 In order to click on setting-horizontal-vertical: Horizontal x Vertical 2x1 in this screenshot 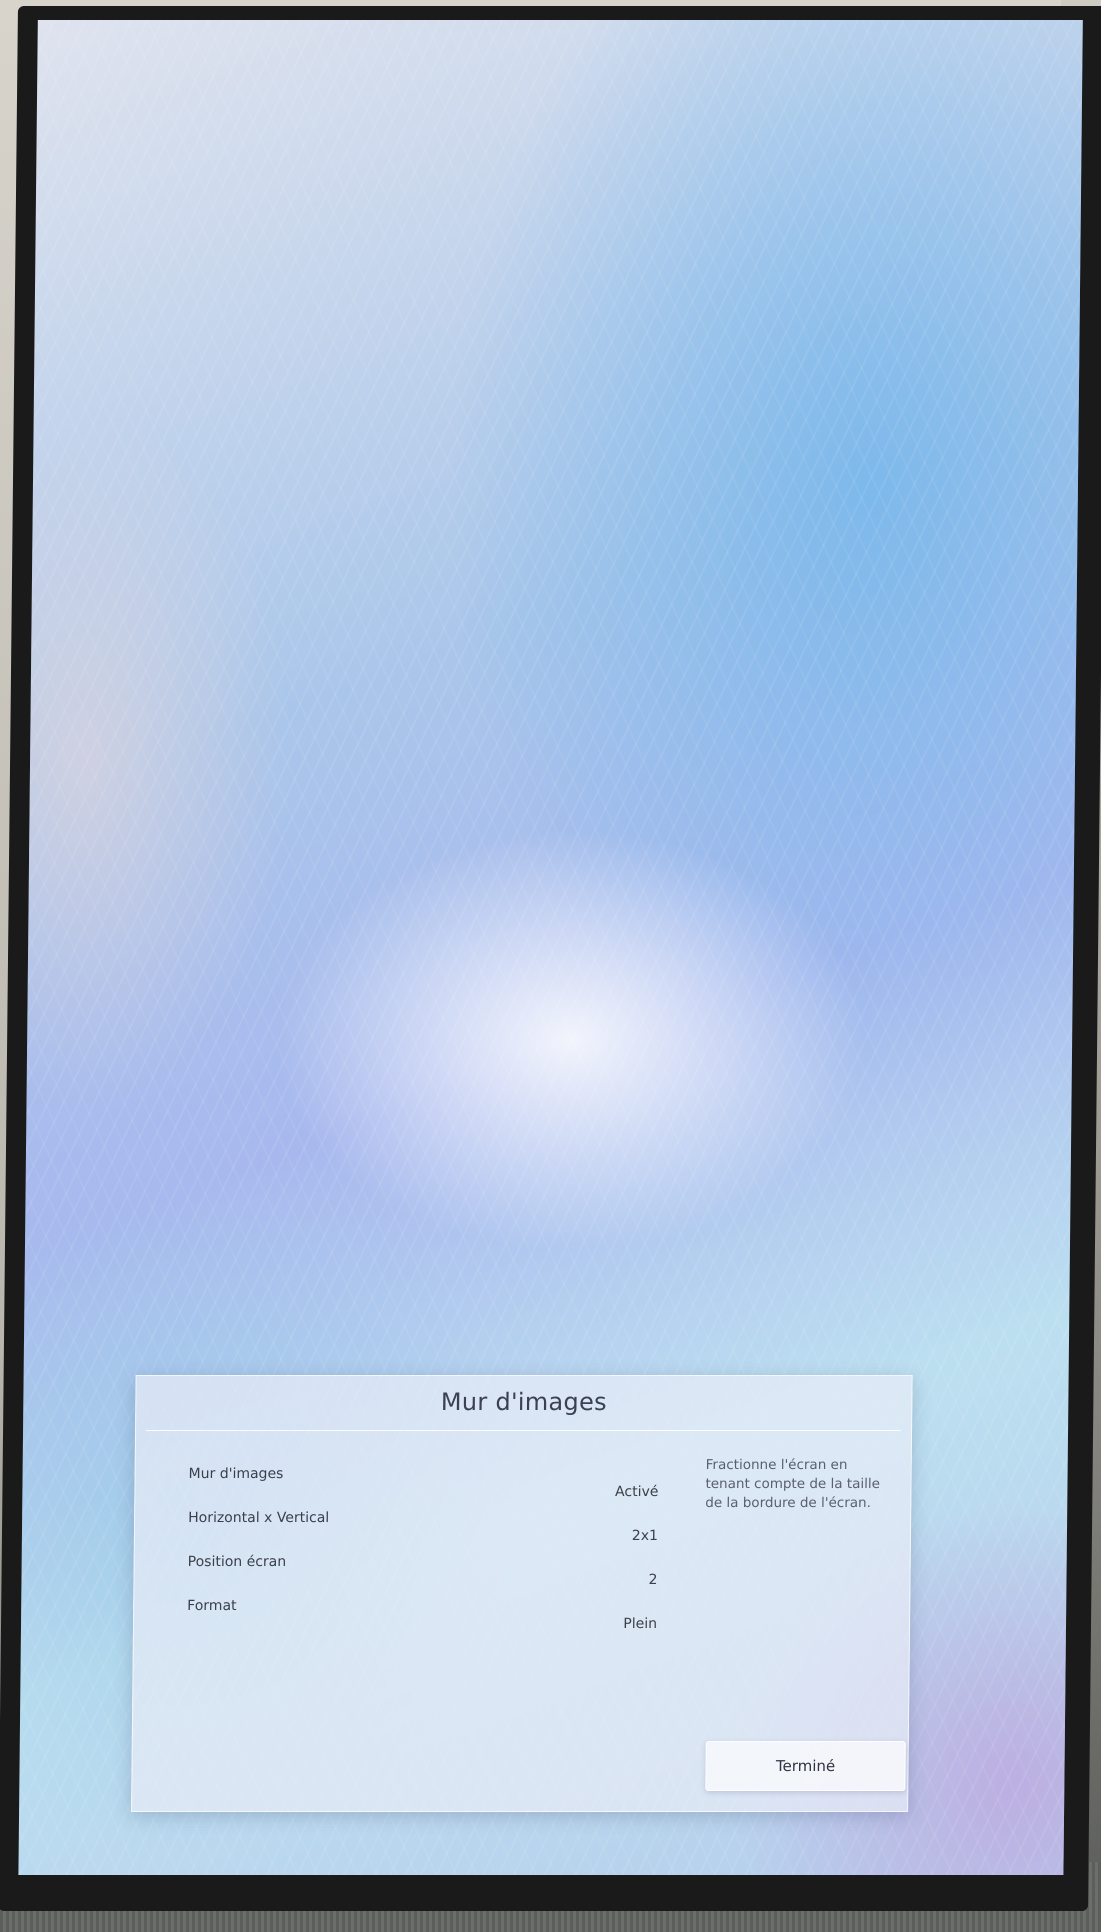, I will do `click(423, 1532)`.